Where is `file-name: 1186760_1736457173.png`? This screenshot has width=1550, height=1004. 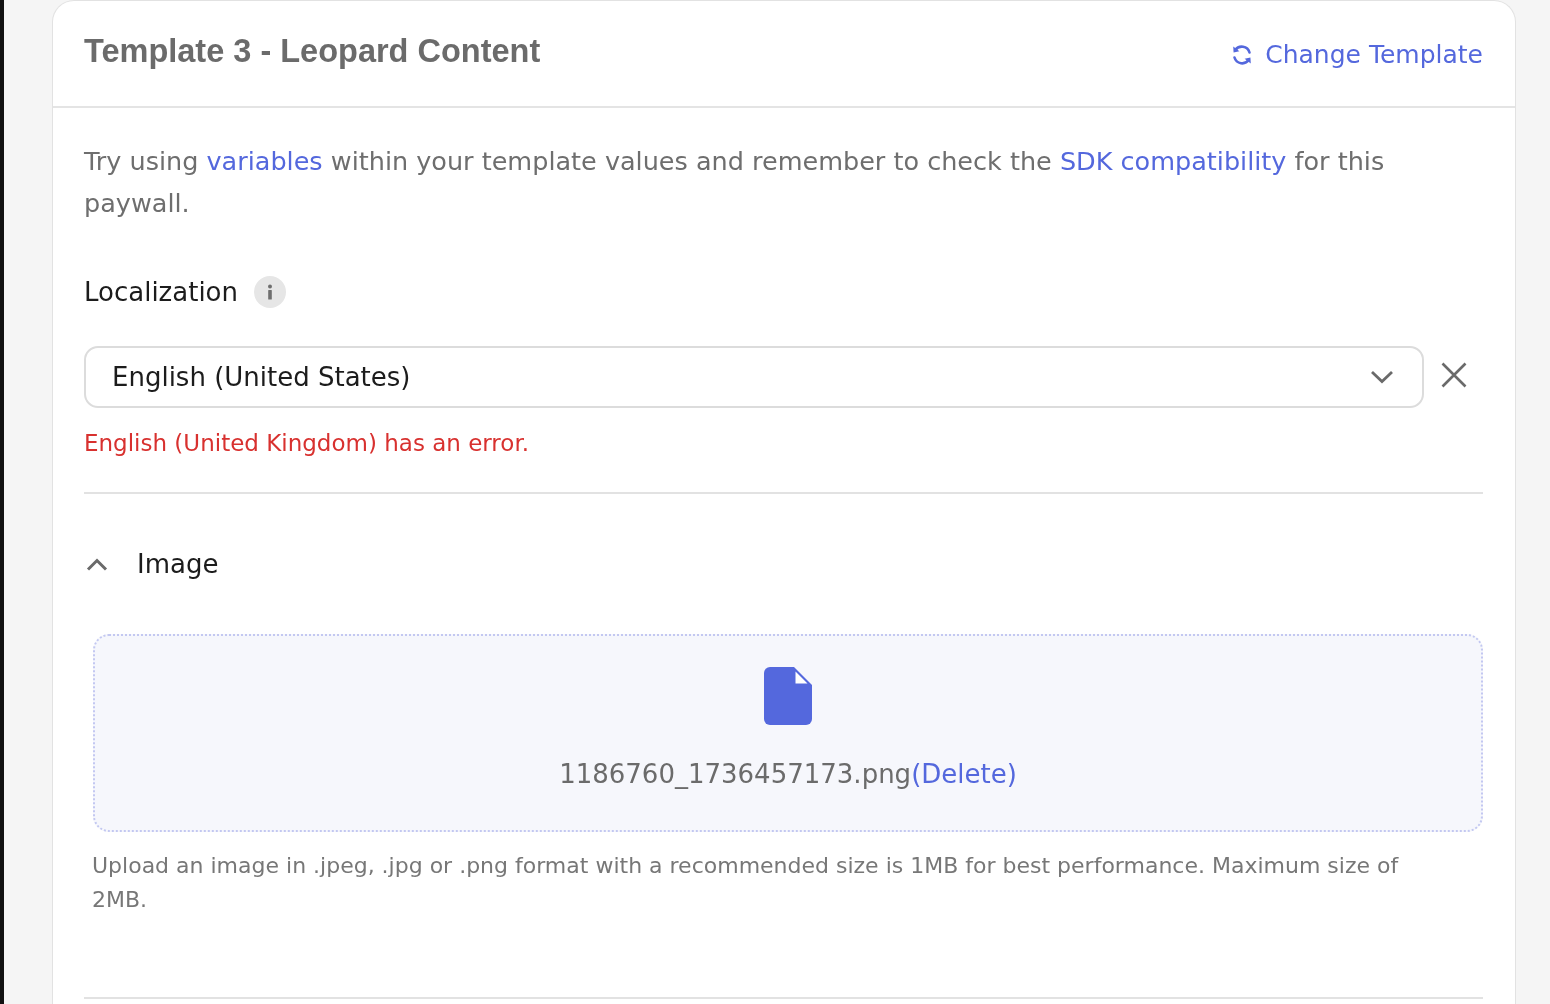 file-name: 1186760_1736457173.png is located at coordinates (735, 774).